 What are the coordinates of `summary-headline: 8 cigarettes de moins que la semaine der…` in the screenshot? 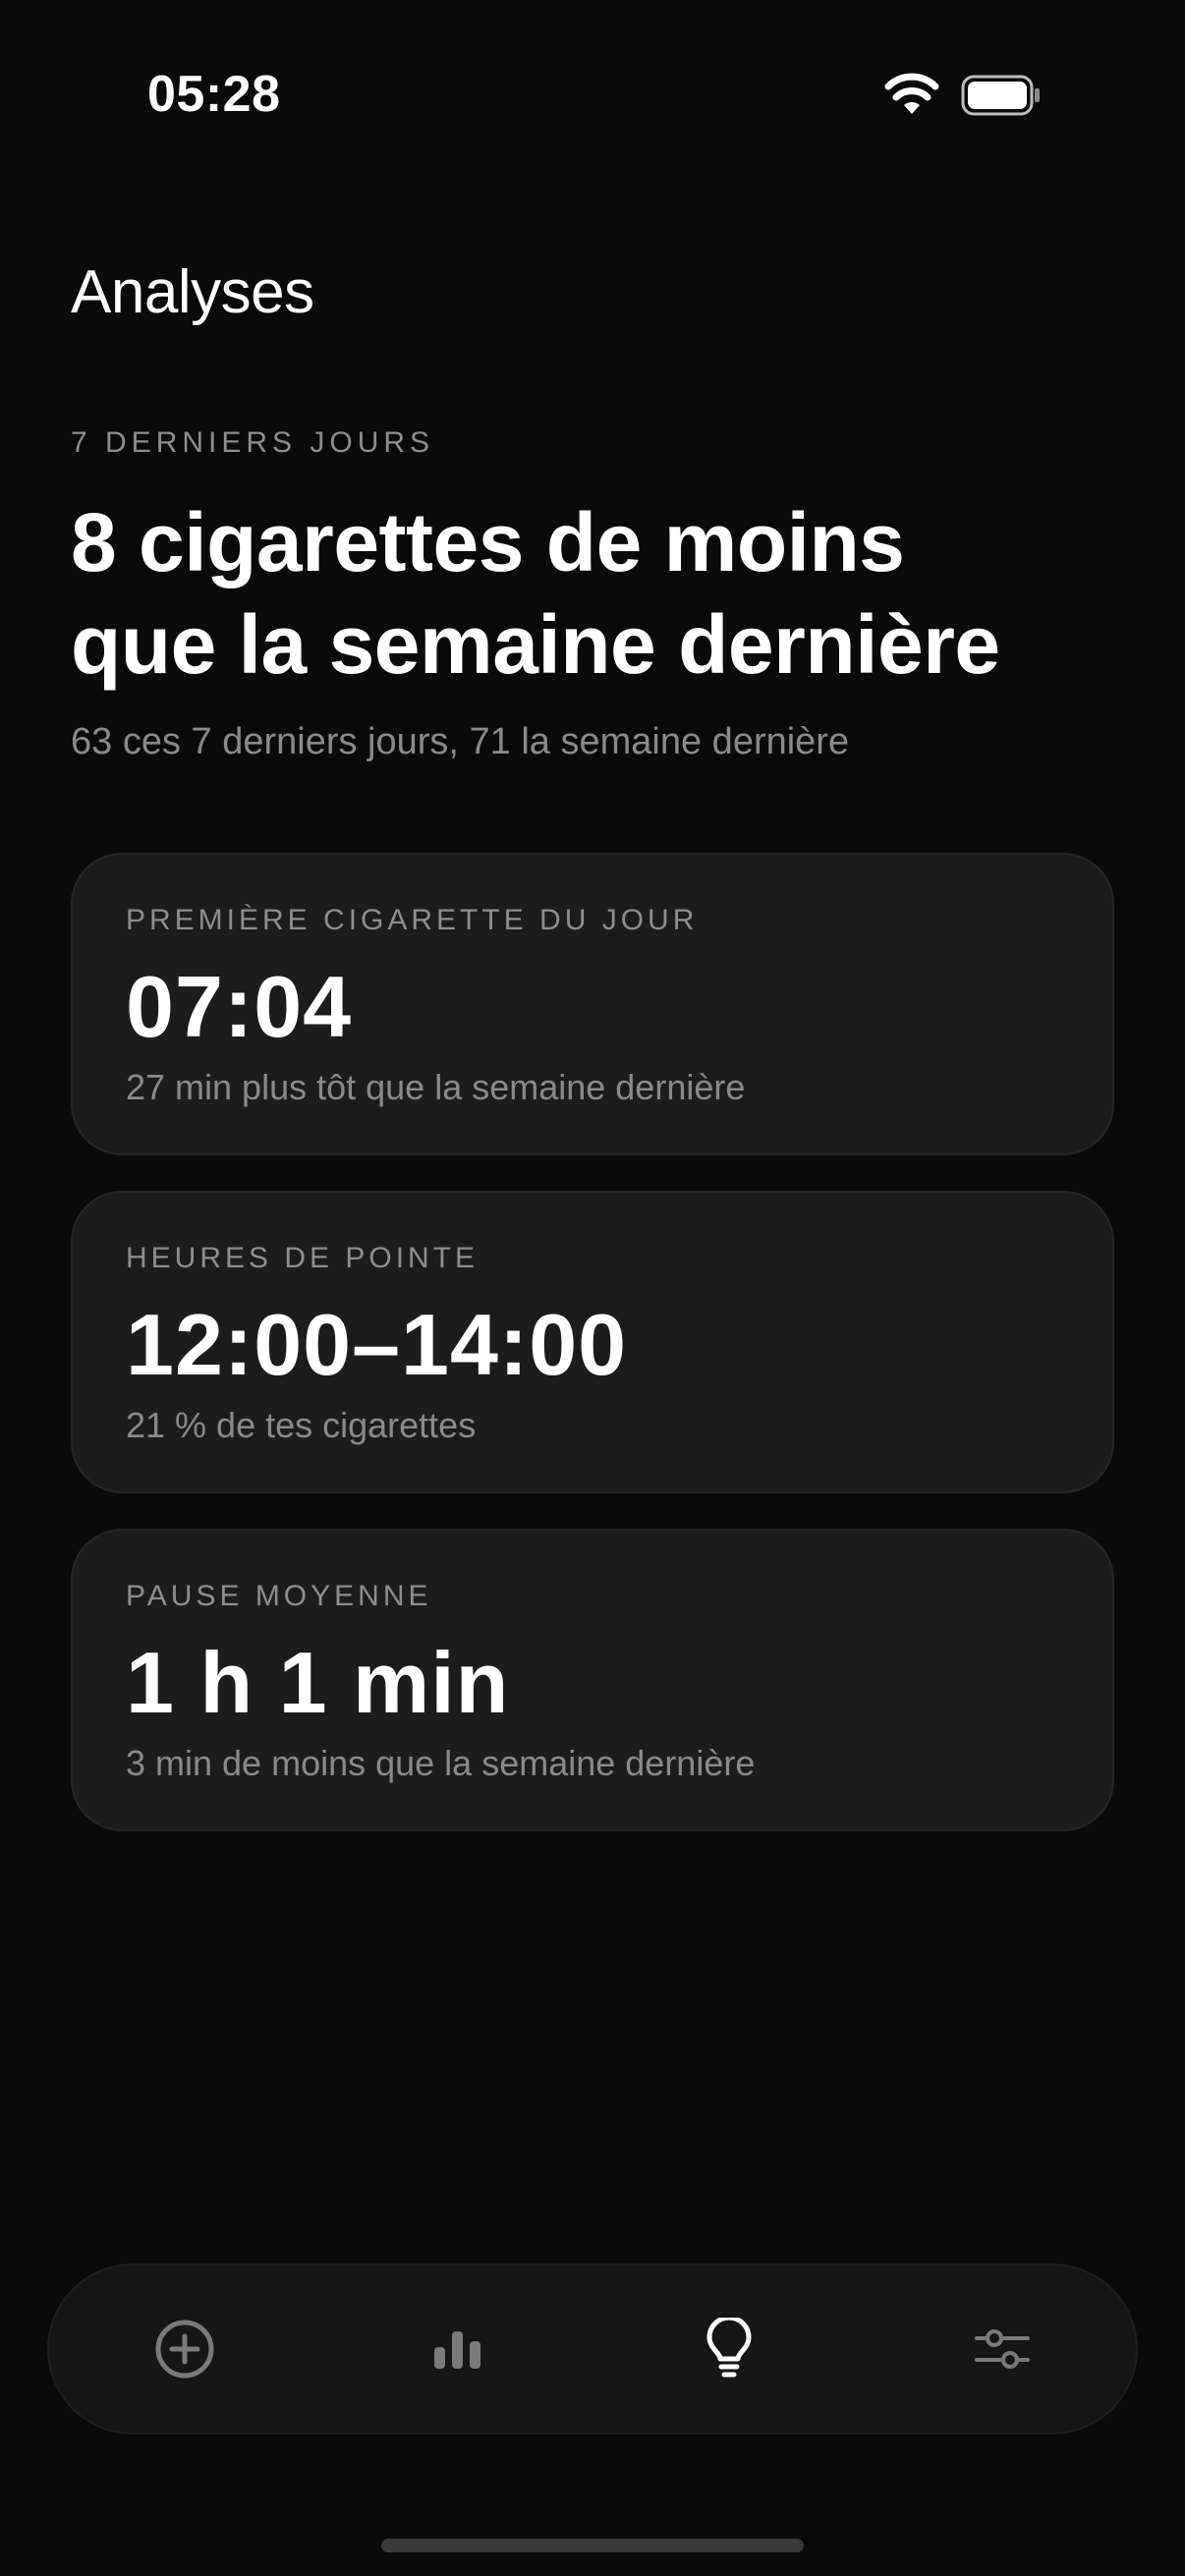 It's located at (602, 593).